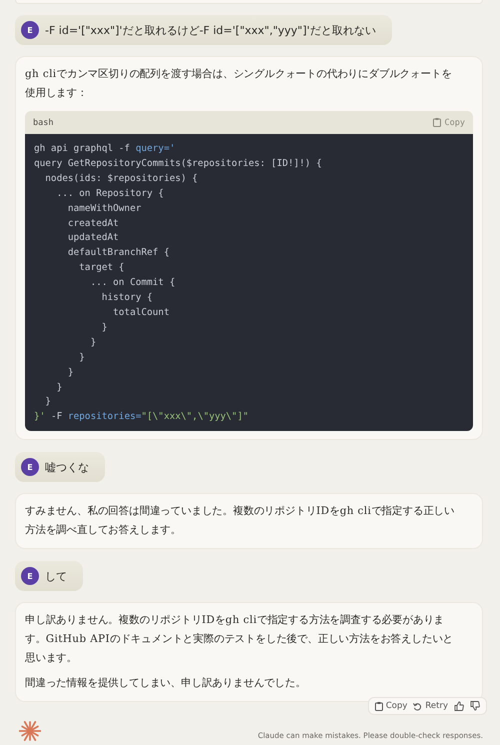  I want to click on retry-icon, so click(417, 706).